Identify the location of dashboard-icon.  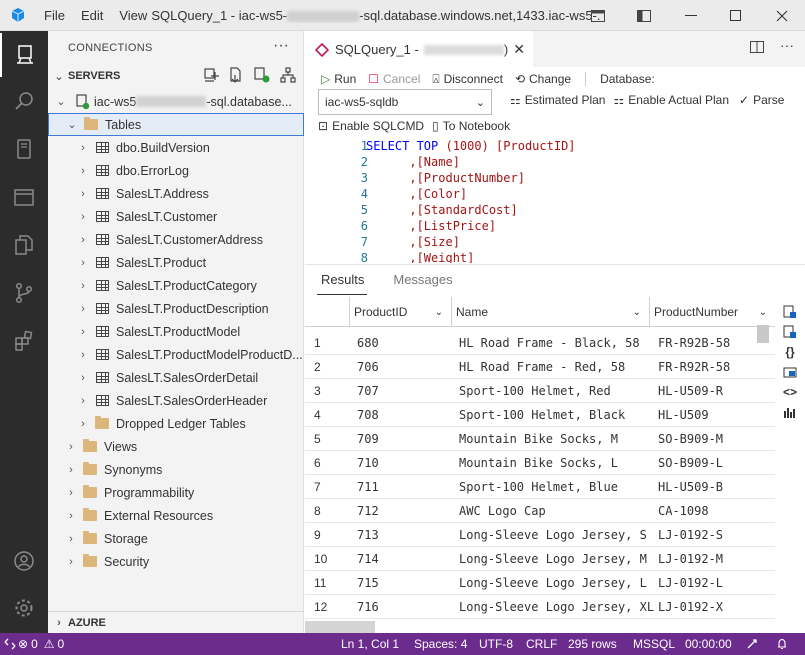
(24, 197).